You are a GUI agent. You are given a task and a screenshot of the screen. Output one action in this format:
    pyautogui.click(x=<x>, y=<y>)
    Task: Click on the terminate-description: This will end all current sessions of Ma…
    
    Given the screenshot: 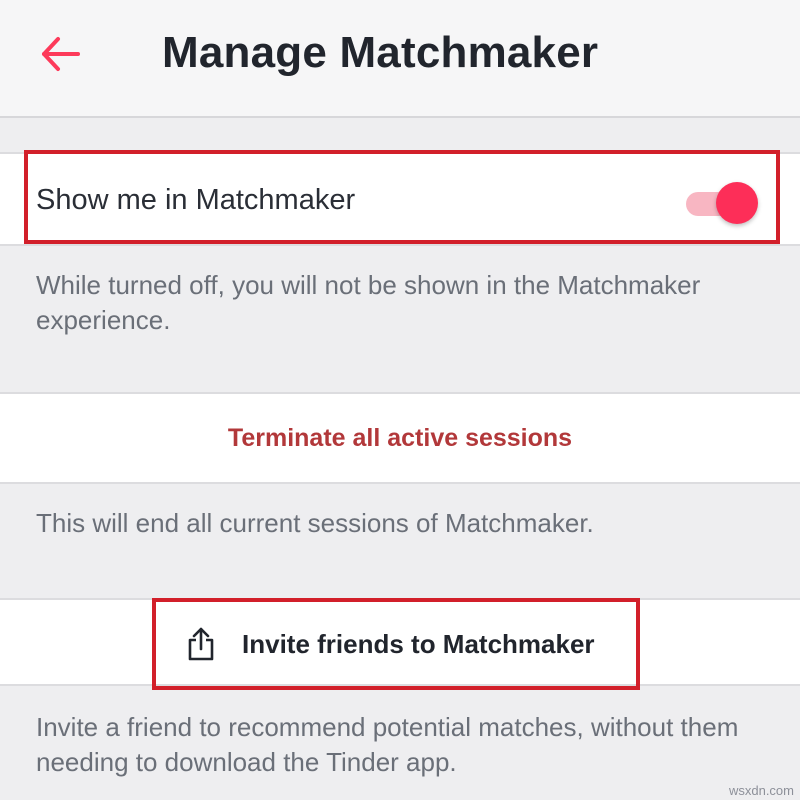 What is the action you would take?
    pyautogui.click(x=315, y=523)
    